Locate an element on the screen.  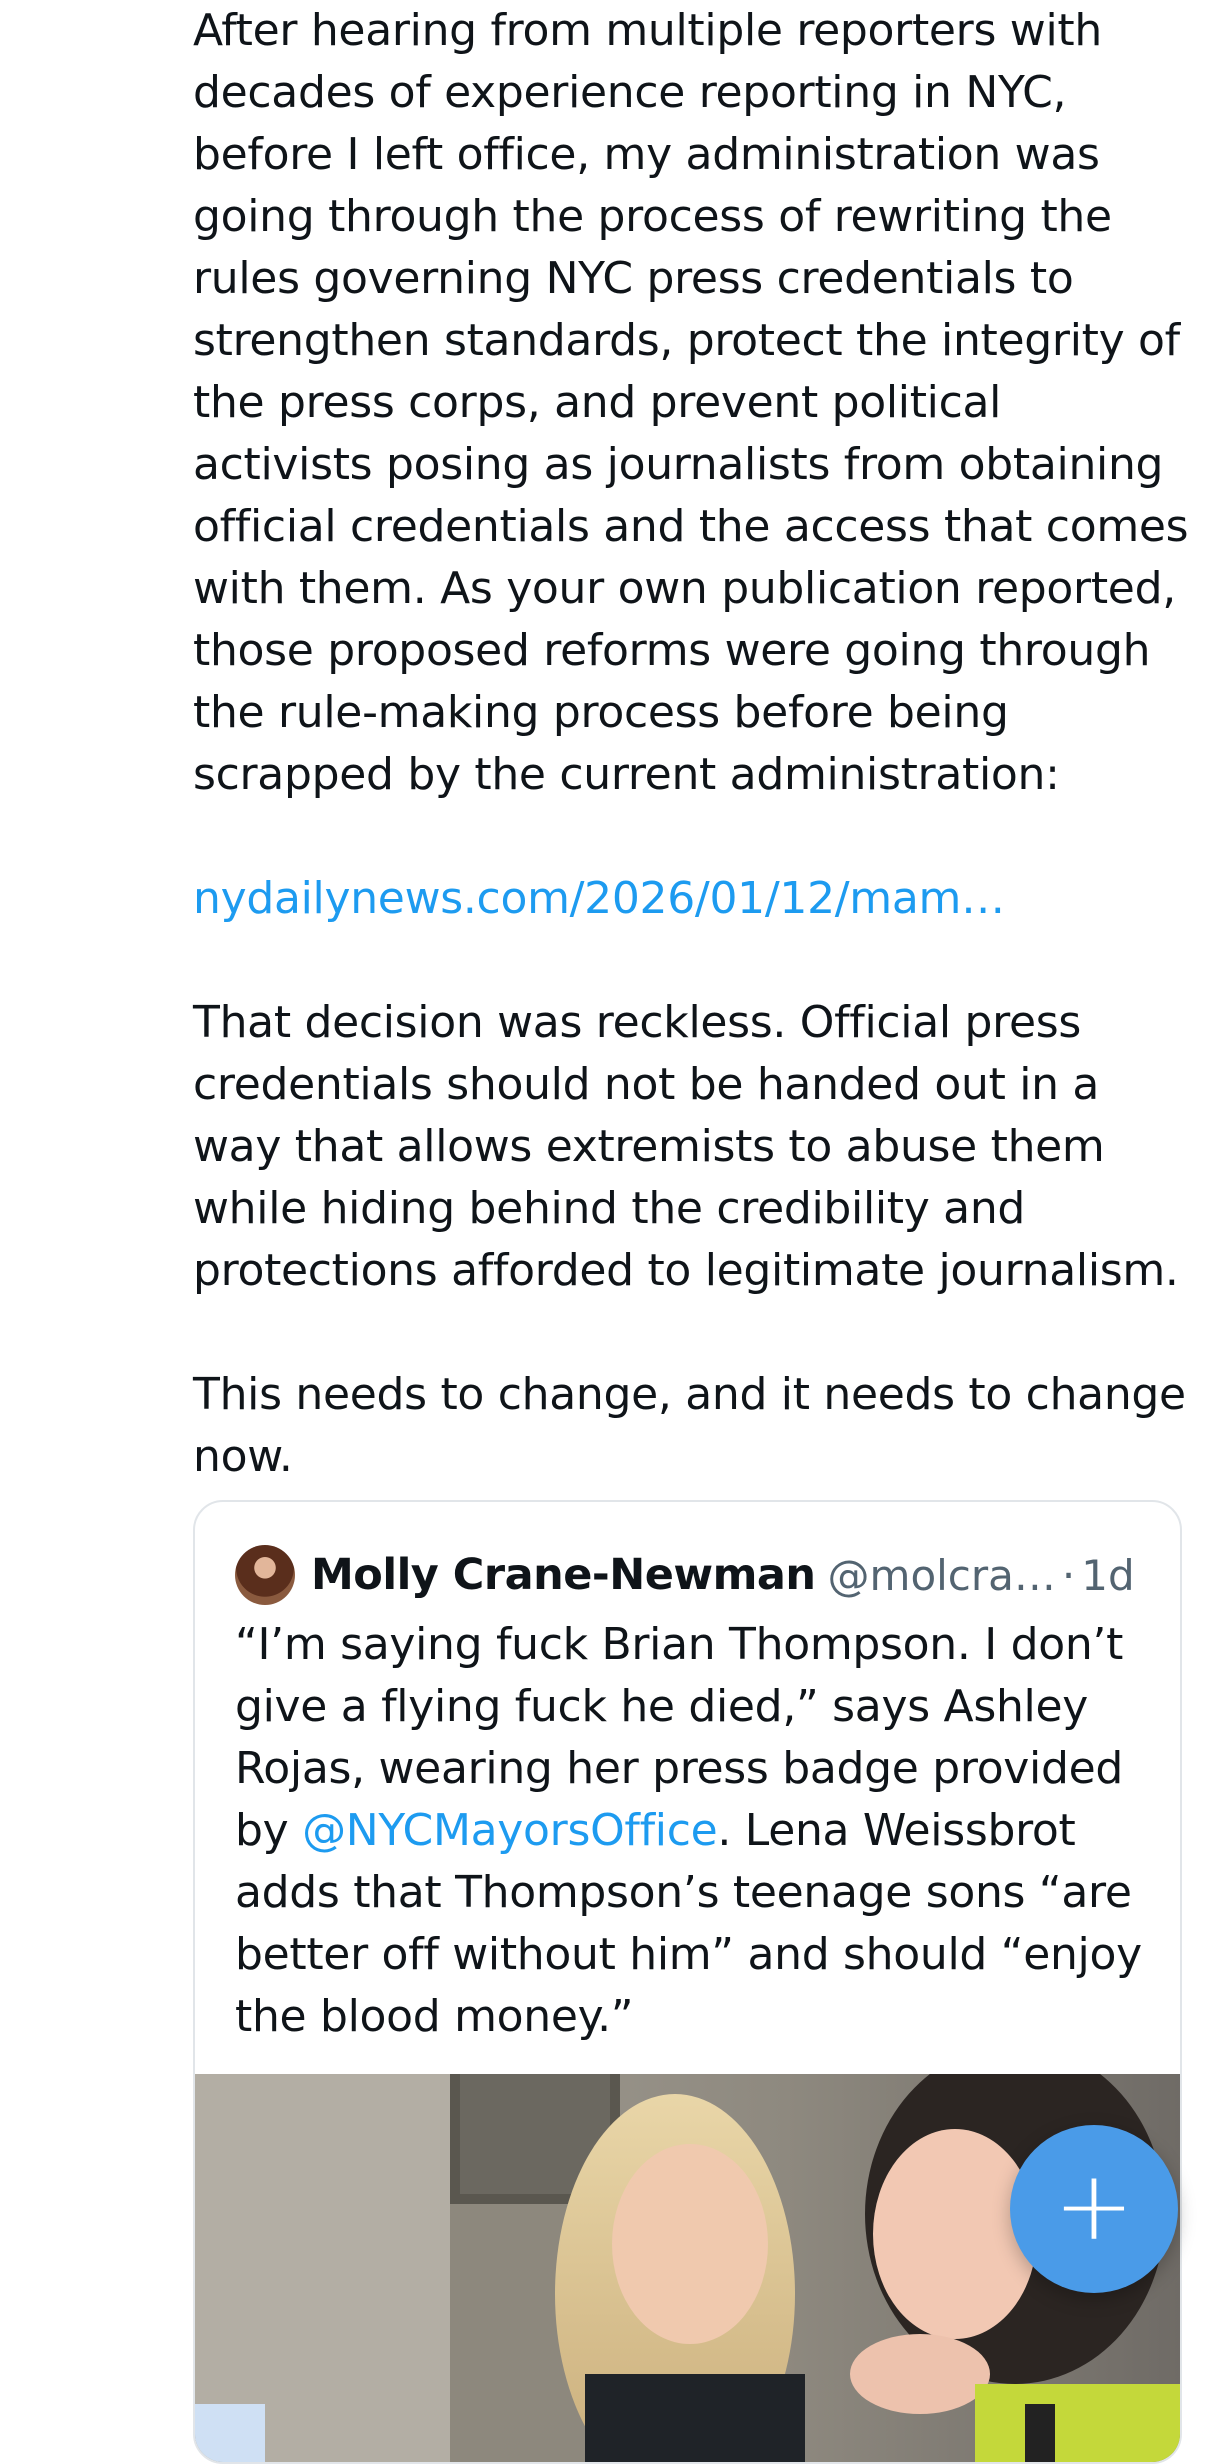
quoted-post-image is located at coordinates (687, 2268).